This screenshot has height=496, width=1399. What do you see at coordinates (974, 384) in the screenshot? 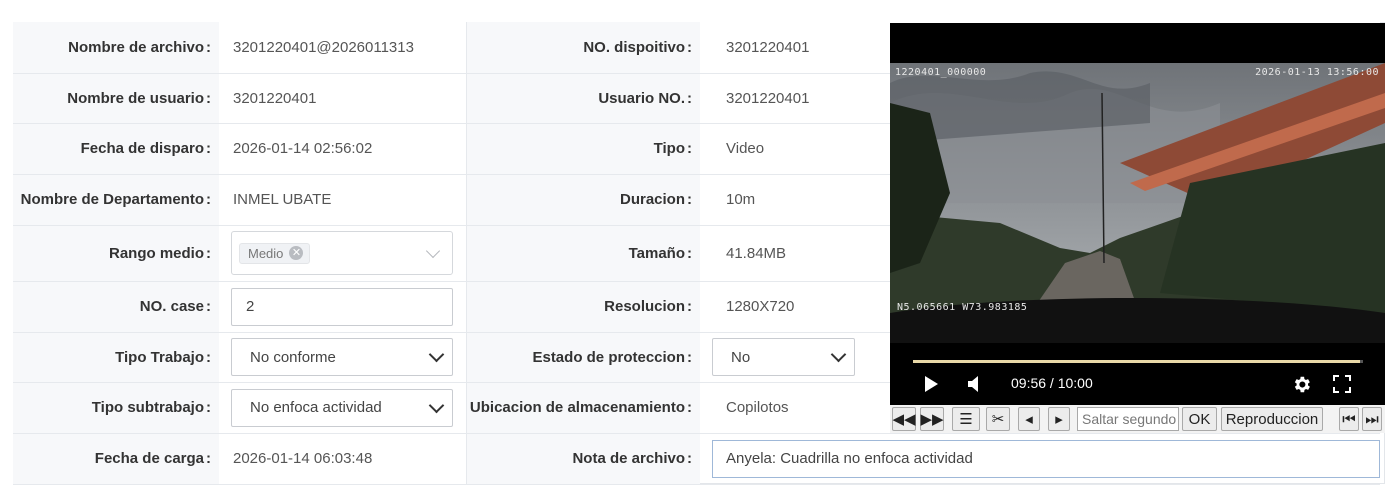
I see `volume-icon` at bounding box center [974, 384].